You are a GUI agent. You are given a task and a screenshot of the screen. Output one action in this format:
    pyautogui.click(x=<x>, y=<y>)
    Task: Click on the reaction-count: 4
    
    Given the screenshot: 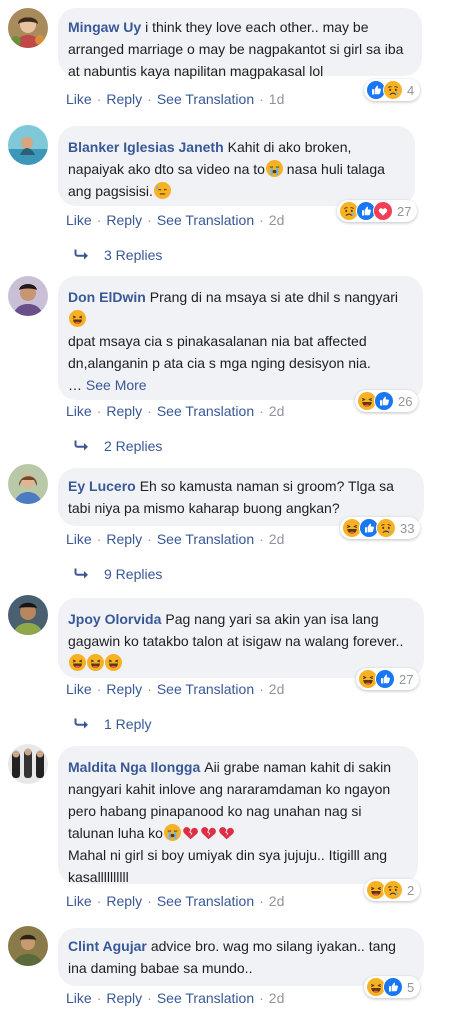 What is the action you would take?
    pyautogui.click(x=411, y=90)
    